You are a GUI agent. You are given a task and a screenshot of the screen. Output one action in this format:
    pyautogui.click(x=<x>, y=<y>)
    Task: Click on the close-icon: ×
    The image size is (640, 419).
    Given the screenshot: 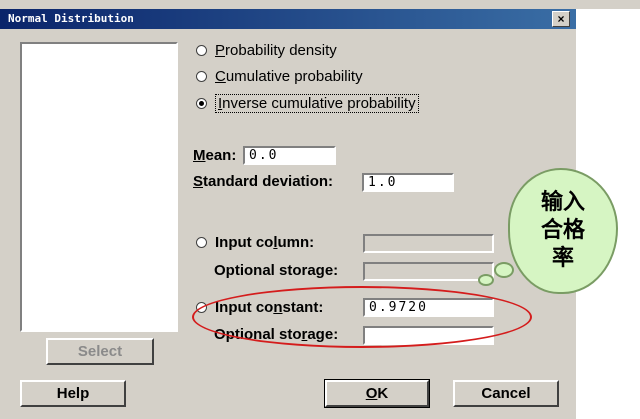 What is the action you would take?
    pyautogui.click(x=561, y=19)
    